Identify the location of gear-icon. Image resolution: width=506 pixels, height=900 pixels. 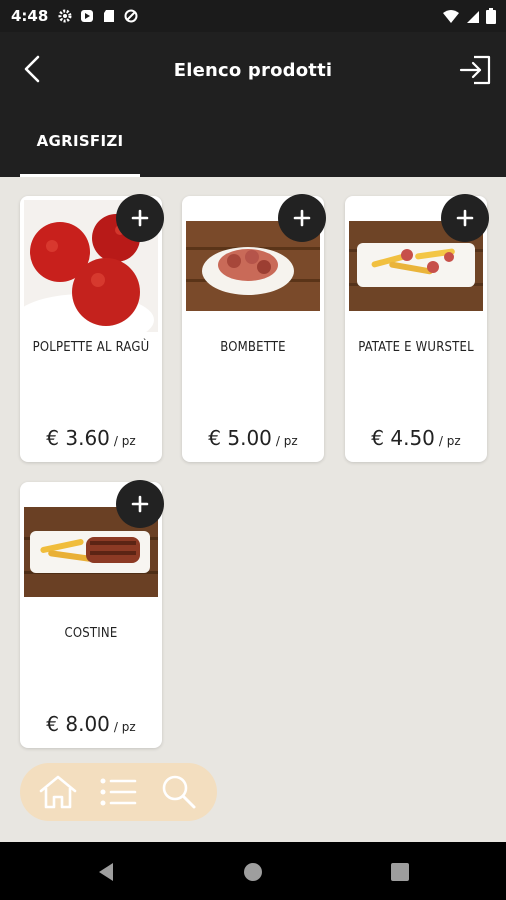
(65, 15).